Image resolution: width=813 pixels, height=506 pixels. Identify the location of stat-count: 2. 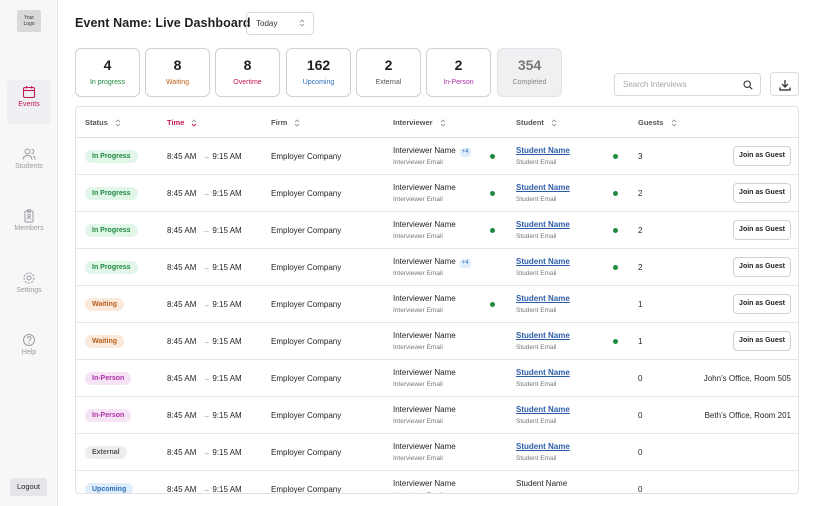
(458, 65).